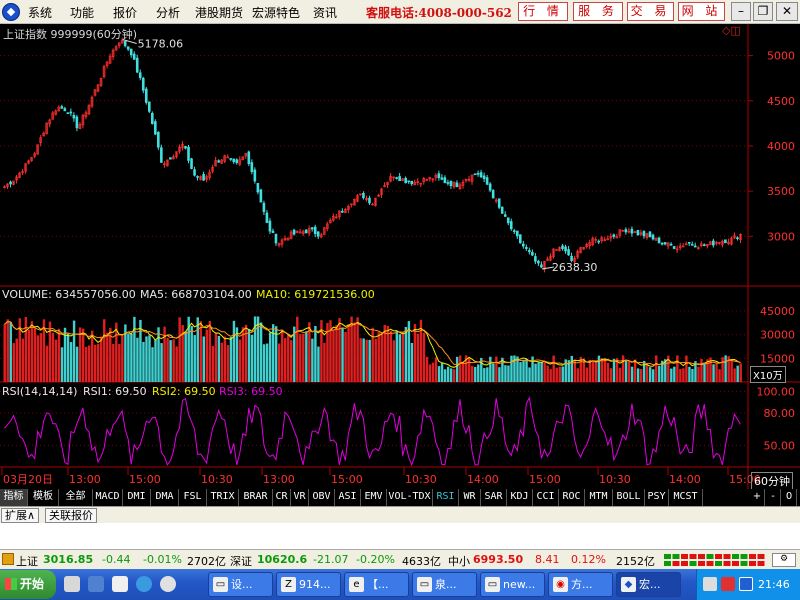 This screenshot has width=800, height=600. What do you see at coordinates (348, 497) in the screenshot?
I see `tab-asi: ASI` at bounding box center [348, 497].